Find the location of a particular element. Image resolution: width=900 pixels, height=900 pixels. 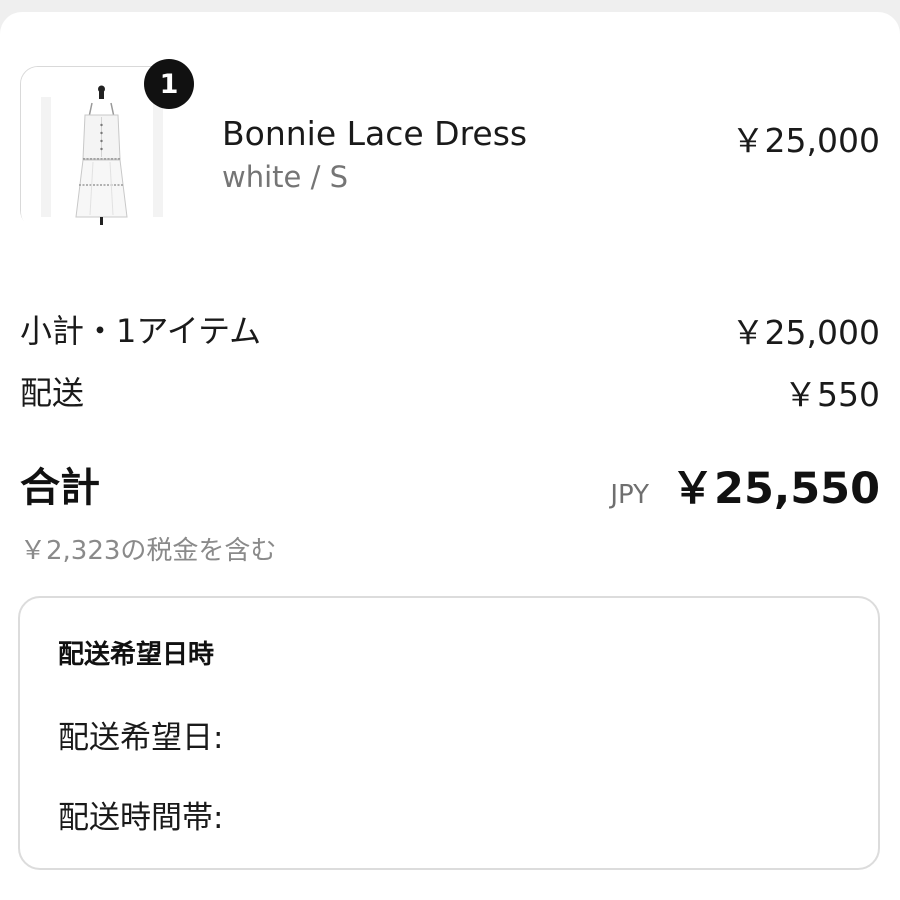

currency-code: JPY is located at coordinates (630, 495).